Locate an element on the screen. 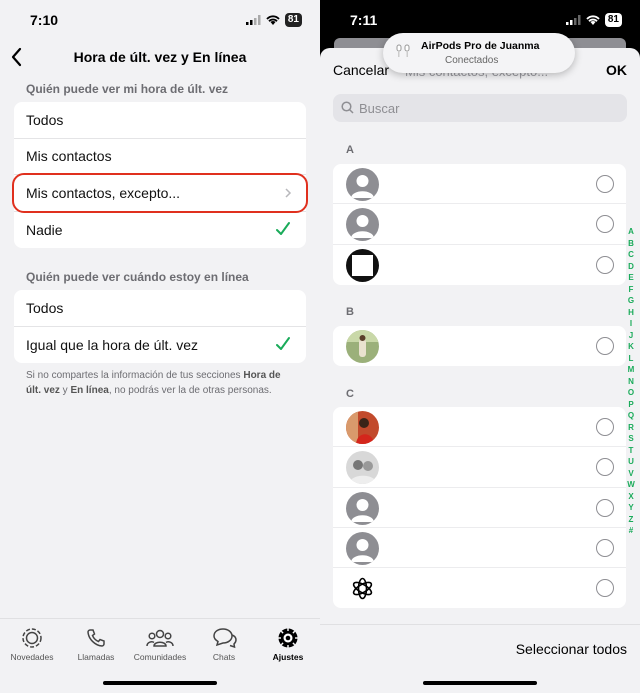 Image resolution: width=640 pixels, height=693 pixels. index-letter: I is located at coordinates (631, 324).